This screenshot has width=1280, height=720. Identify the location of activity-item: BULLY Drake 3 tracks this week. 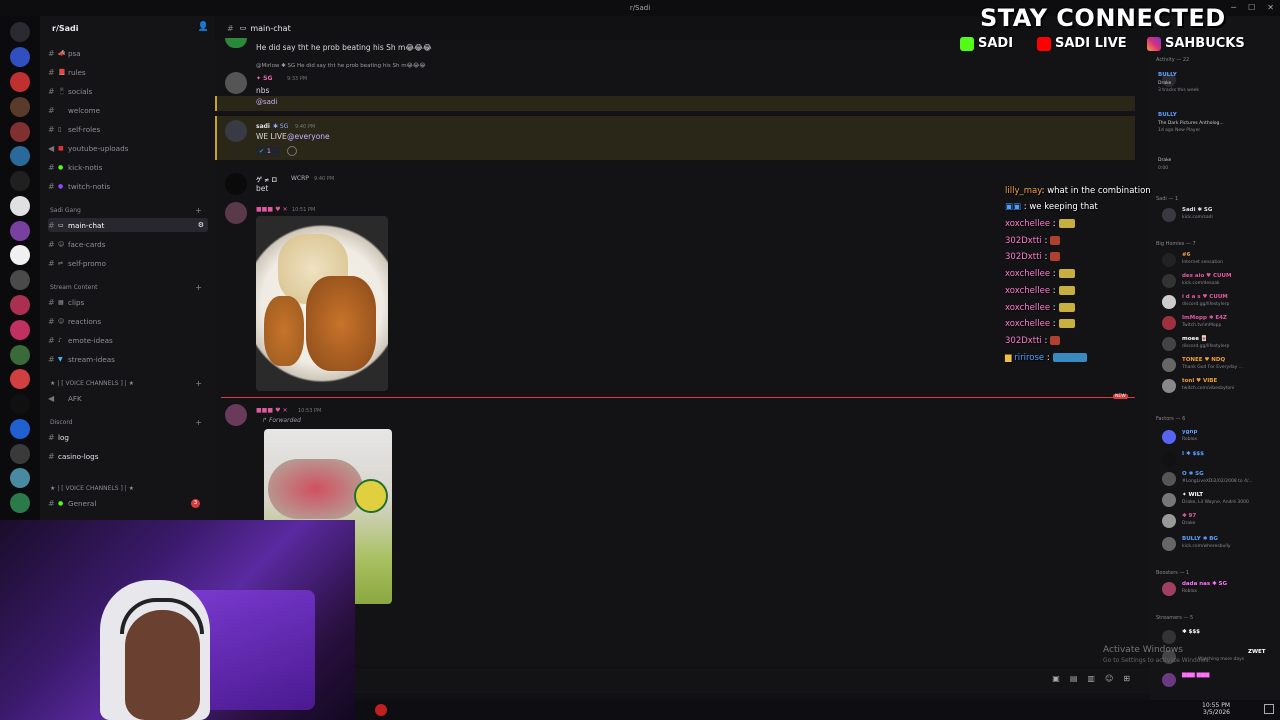
(1218, 82).